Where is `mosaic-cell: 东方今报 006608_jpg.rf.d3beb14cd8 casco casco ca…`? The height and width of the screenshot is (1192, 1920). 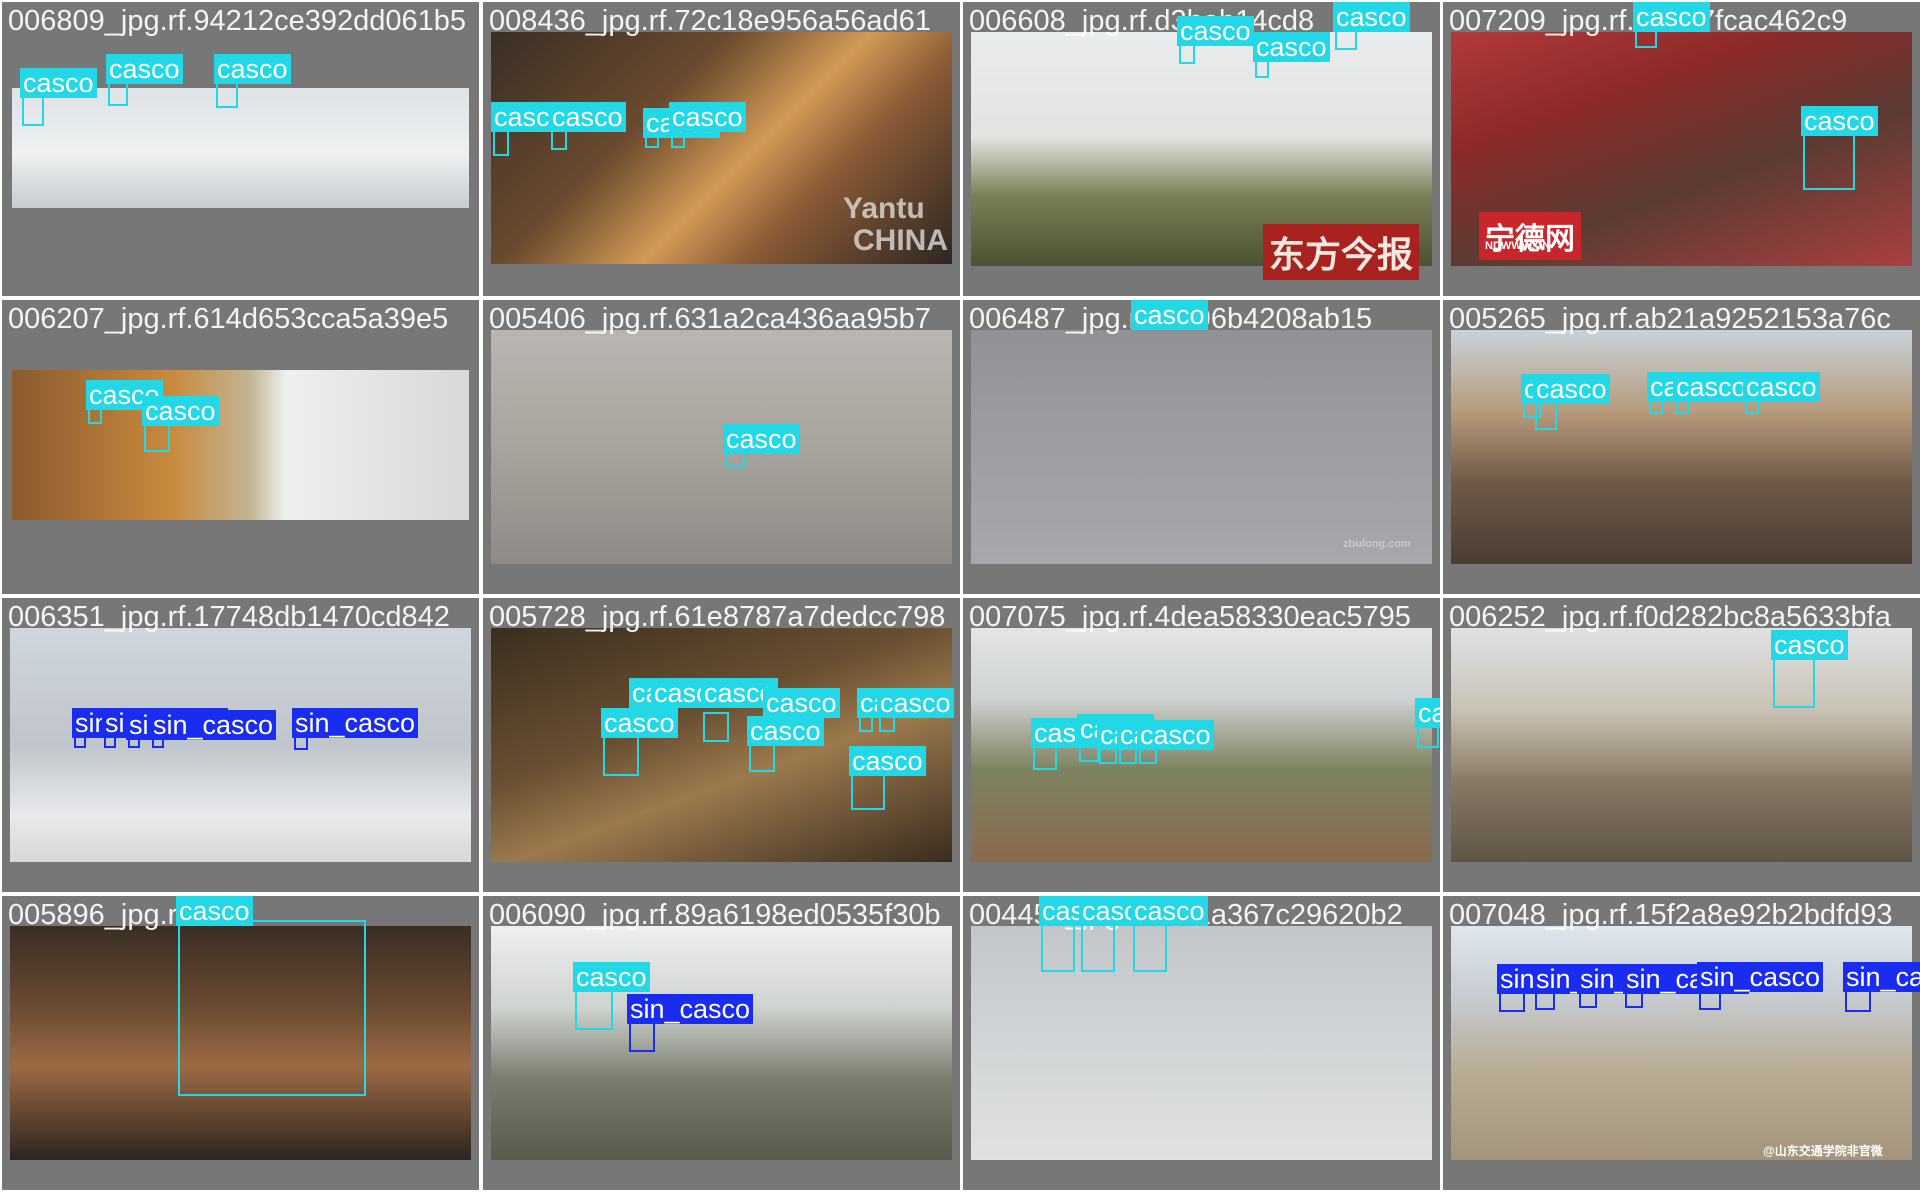 mosaic-cell: 东方今报 006608_jpg.rf.d3beb14cd8 casco casco ca… is located at coordinates (1201, 149).